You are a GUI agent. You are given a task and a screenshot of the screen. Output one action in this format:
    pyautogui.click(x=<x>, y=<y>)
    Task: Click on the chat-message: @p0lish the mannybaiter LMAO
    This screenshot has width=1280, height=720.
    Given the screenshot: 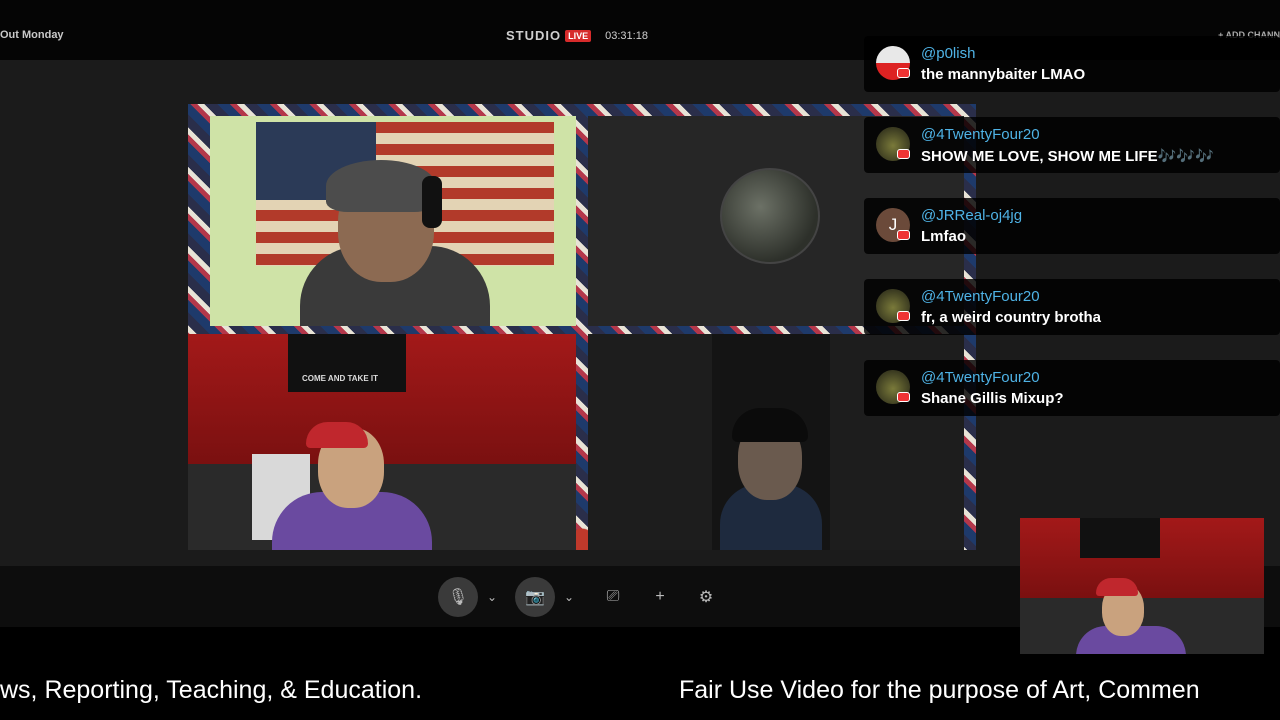 What is the action you would take?
    pyautogui.click(x=1072, y=64)
    